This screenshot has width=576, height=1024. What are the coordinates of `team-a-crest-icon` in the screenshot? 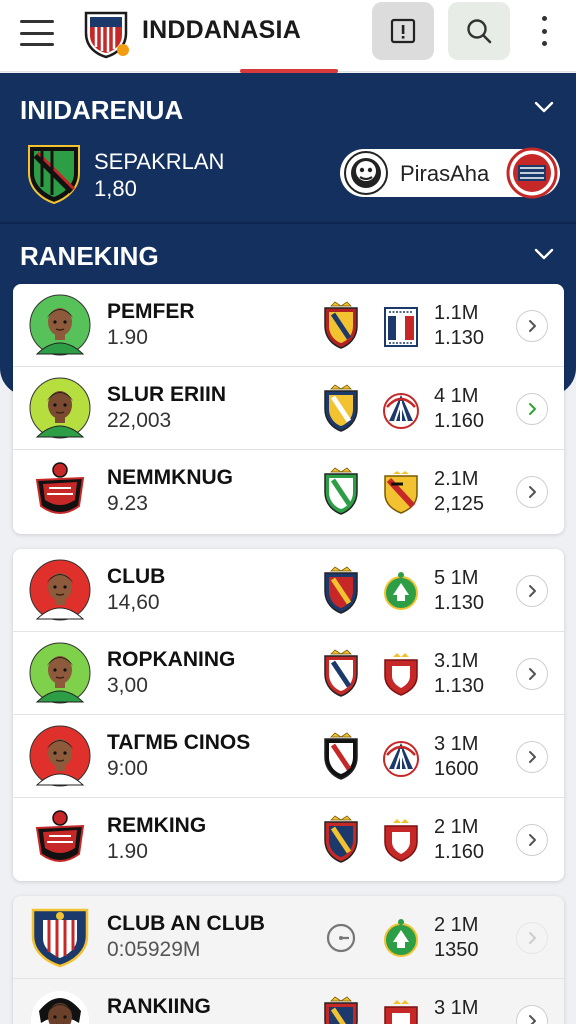 It's located at (54, 175).